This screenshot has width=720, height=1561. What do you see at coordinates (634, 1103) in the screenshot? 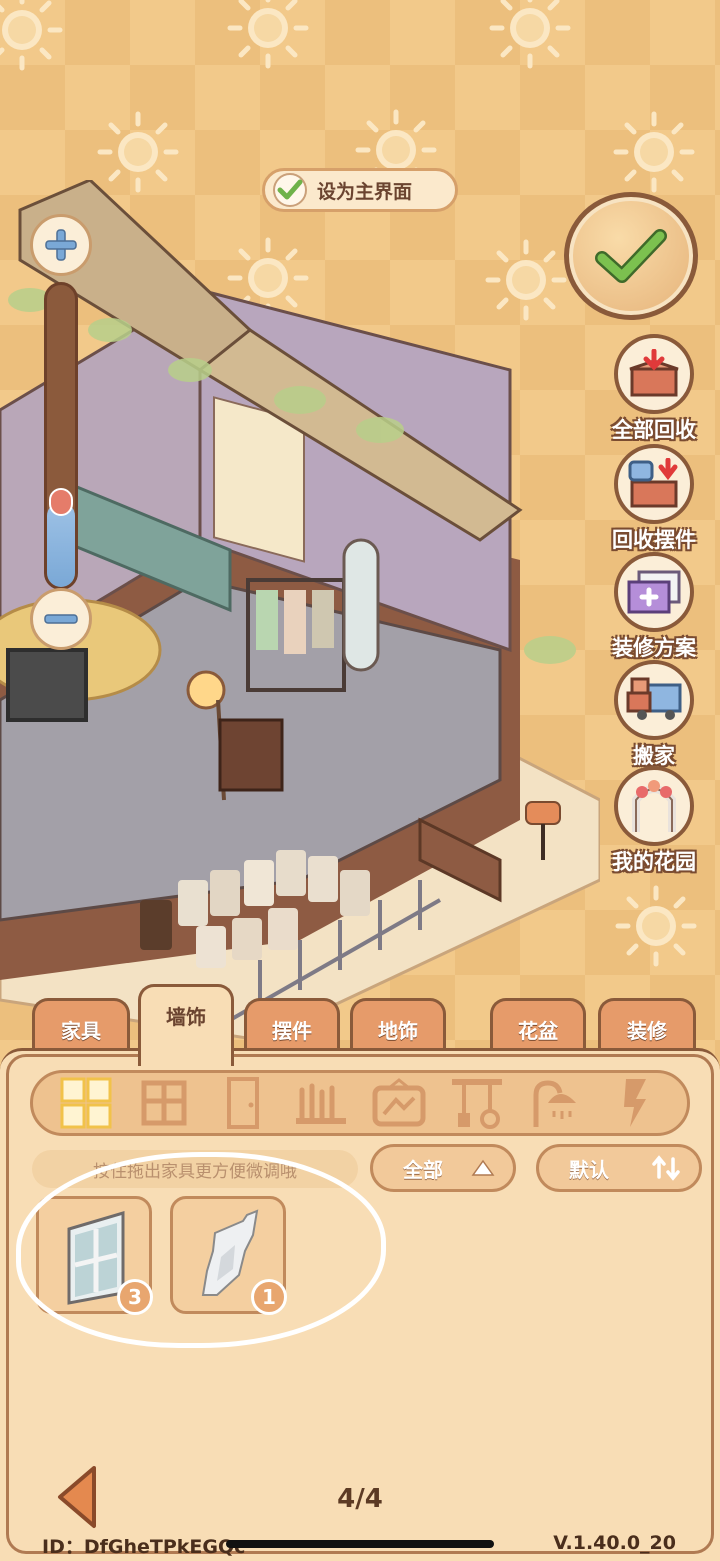
I see `wall-lamp-icon` at bounding box center [634, 1103].